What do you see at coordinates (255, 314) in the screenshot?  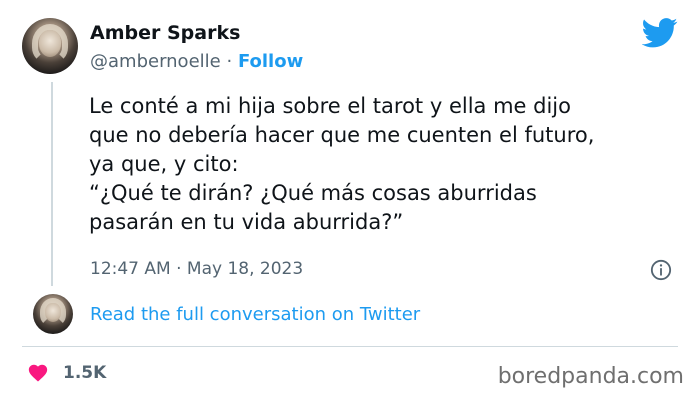 I see `read-conversation-link: Read the full conversation on Twitter` at bounding box center [255, 314].